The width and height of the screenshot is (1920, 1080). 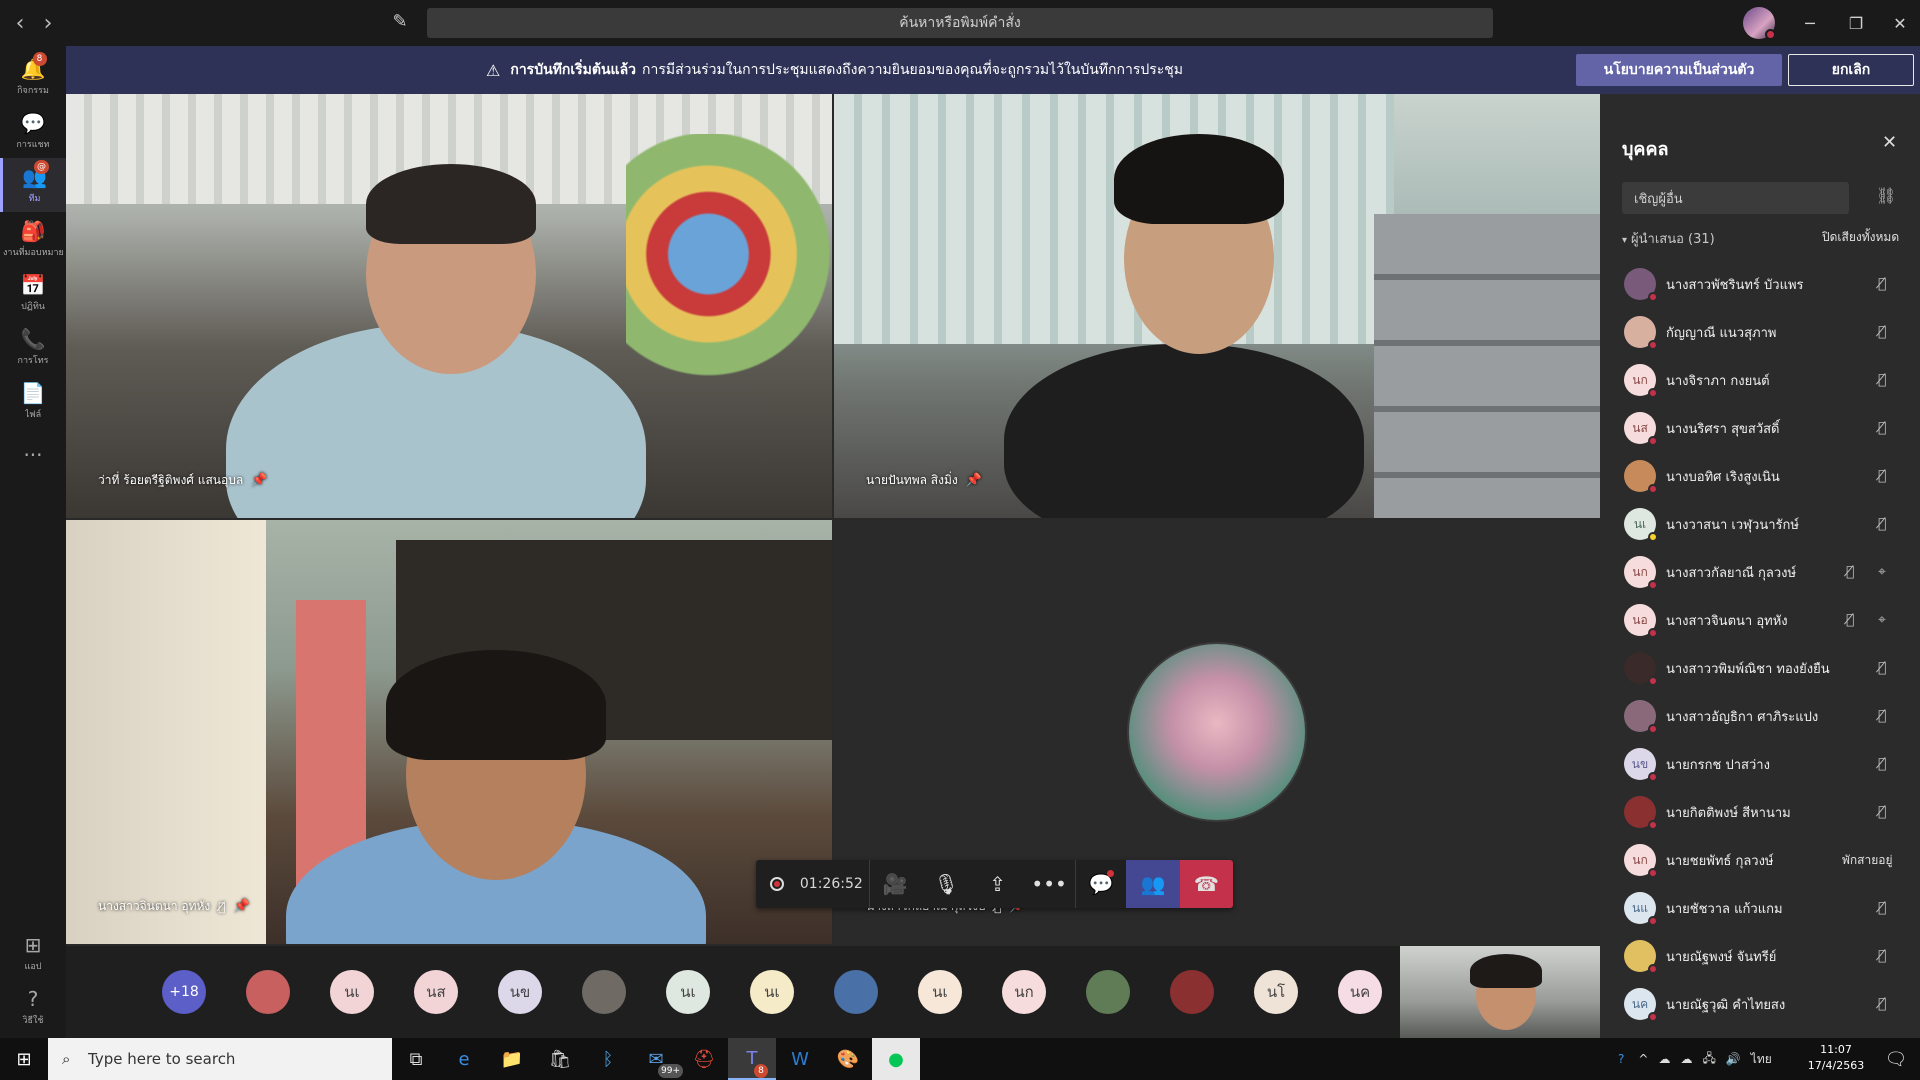 What do you see at coordinates (184, 992) in the screenshot?
I see `more-participants-button: +18` at bounding box center [184, 992].